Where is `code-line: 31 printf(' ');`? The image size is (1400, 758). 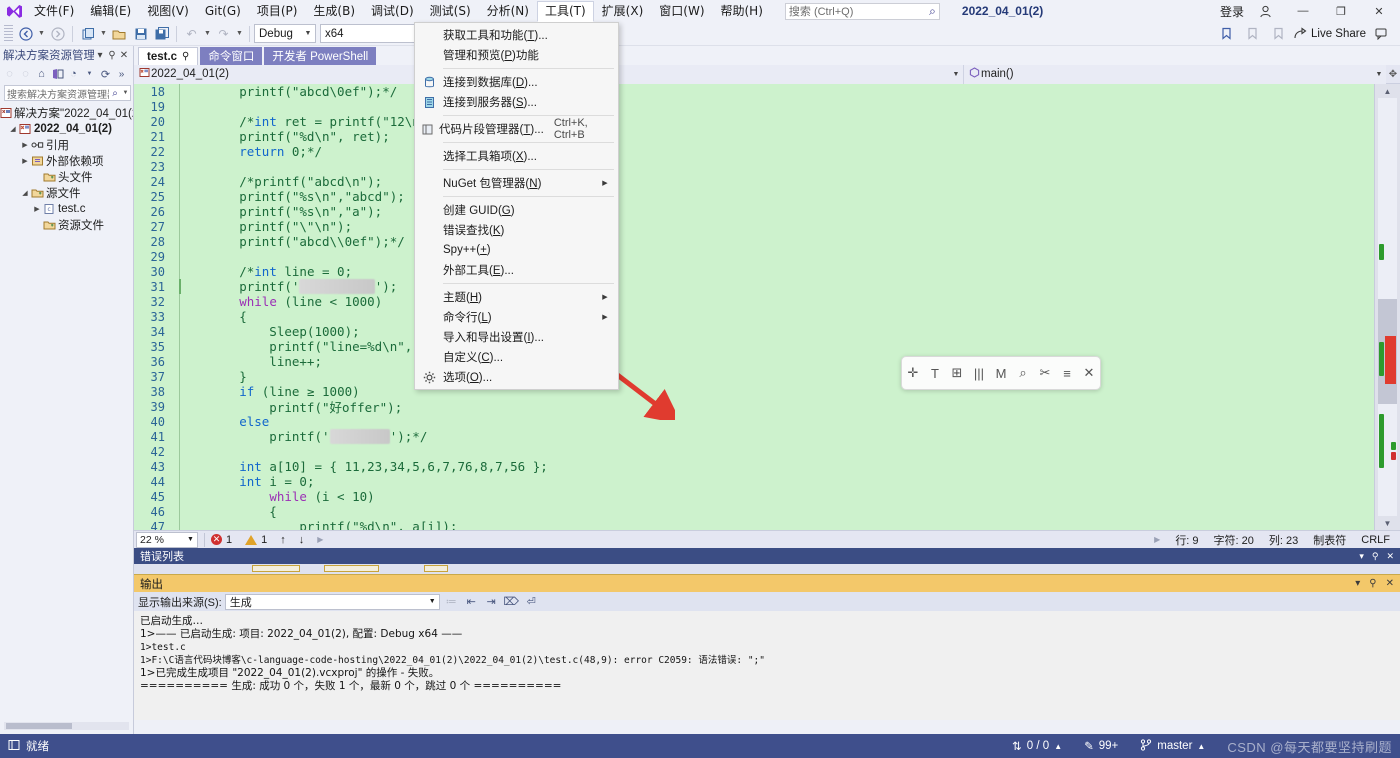 code-line: 31 printf(' '); is located at coordinates (754, 286).